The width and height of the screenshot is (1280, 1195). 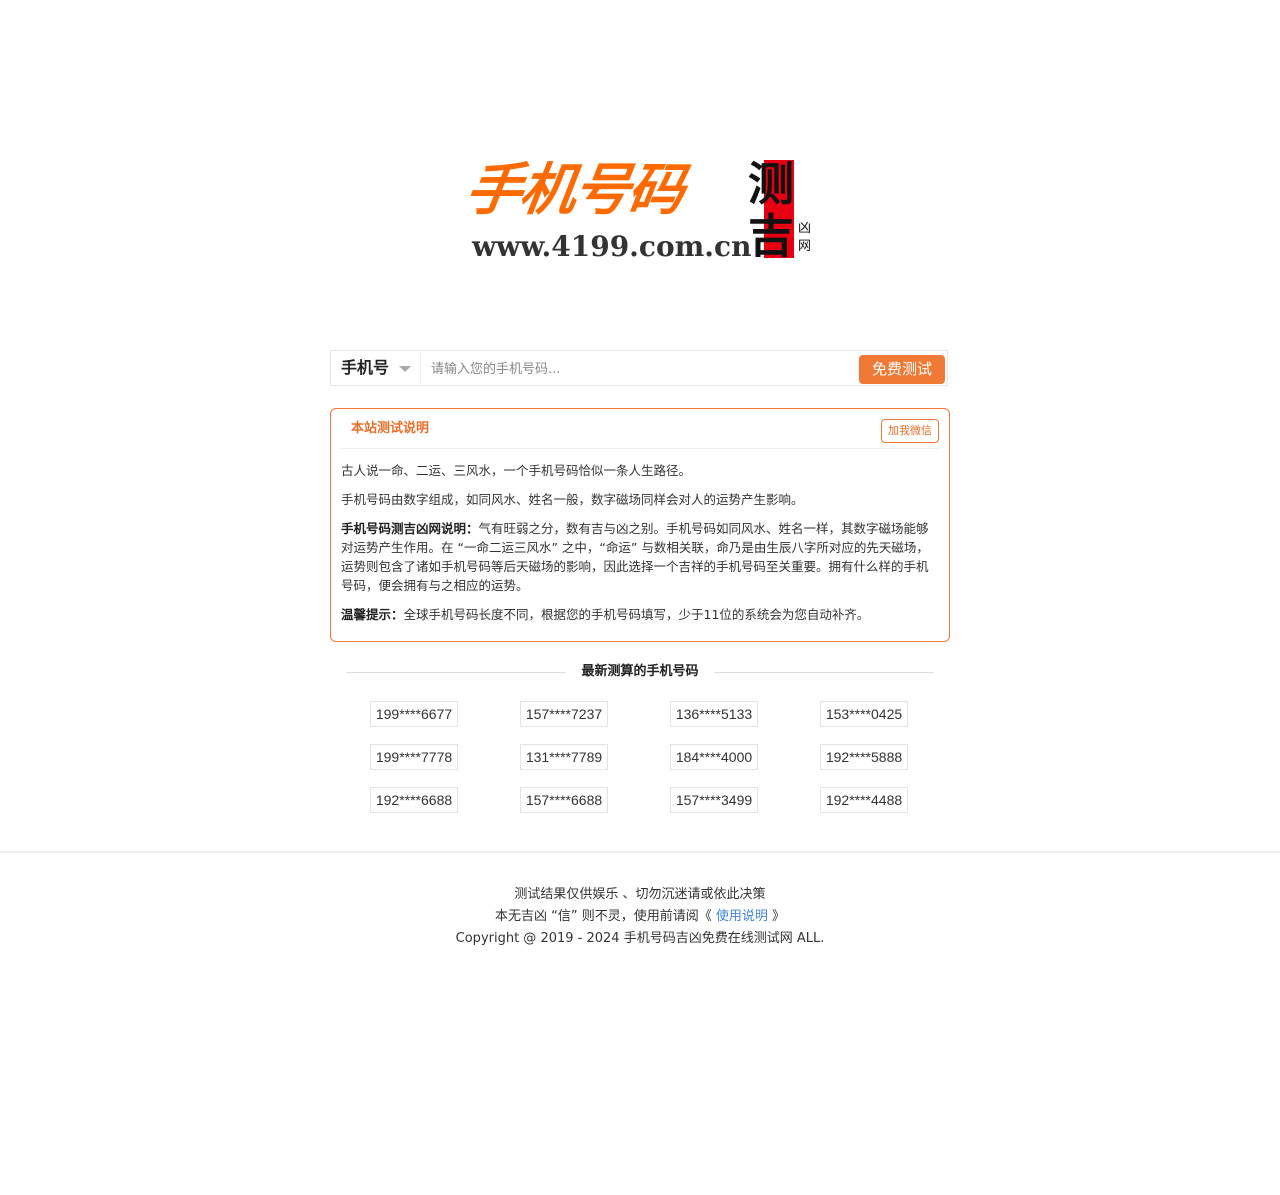 I want to click on info-paragraph: 手机号码由数字组成，如同风水、姓名一般，数字磁场同样会对人的运势产生影响。, so click(x=572, y=499).